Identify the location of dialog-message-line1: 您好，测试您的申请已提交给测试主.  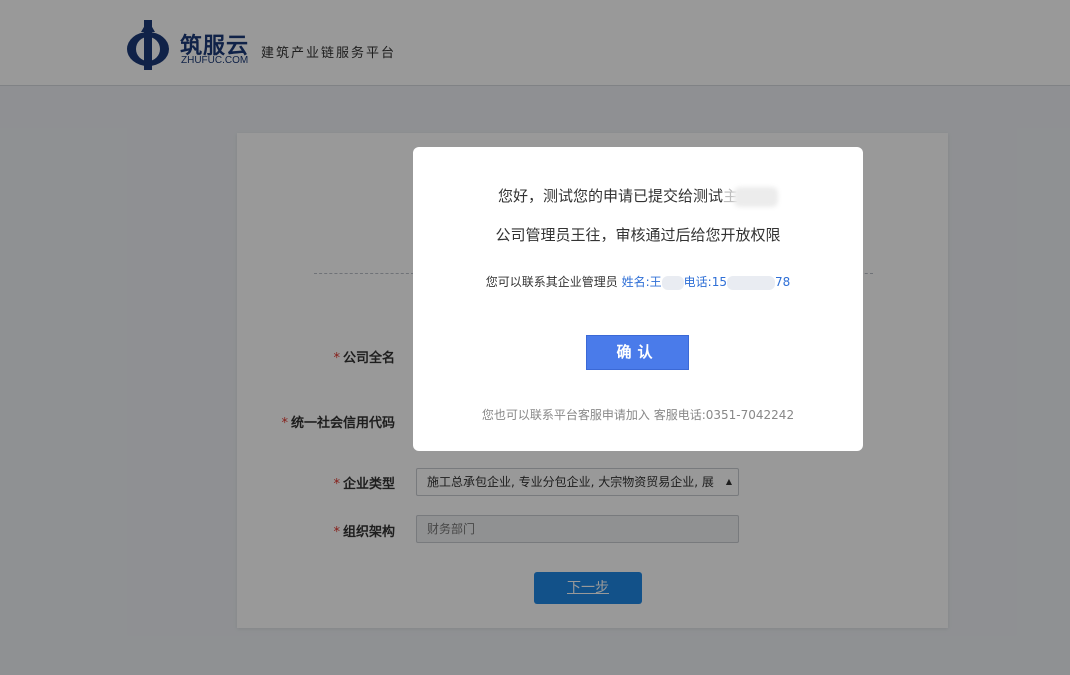
(638, 196).